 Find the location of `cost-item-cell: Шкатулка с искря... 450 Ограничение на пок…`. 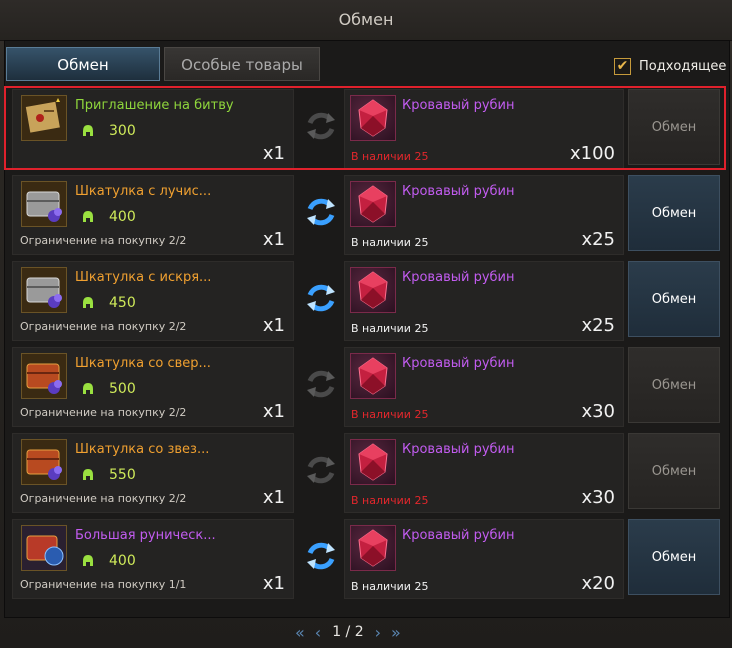

cost-item-cell: Шкатулка с искря... 450 Ограничение на пок… is located at coordinates (153, 301).